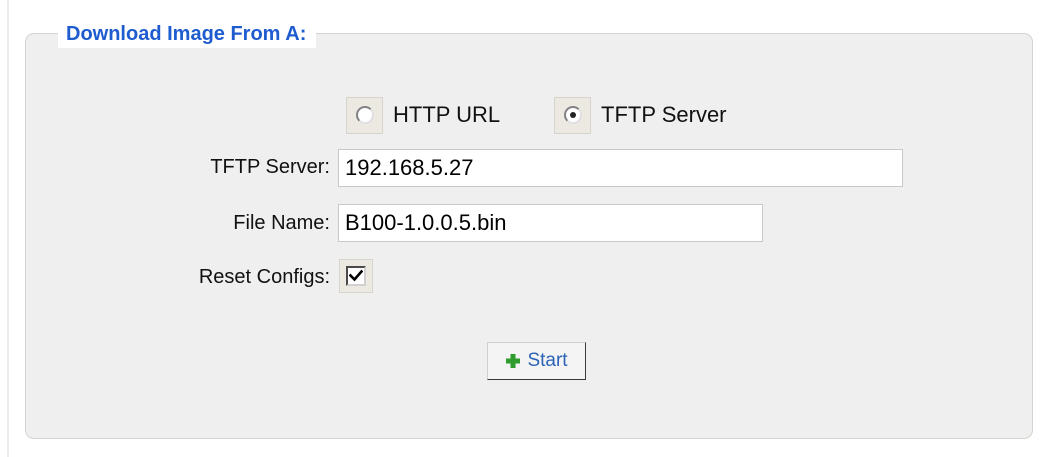 This screenshot has height=457, width=1042. I want to click on tftp-server-label: TFTP Server:, so click(270, 167).